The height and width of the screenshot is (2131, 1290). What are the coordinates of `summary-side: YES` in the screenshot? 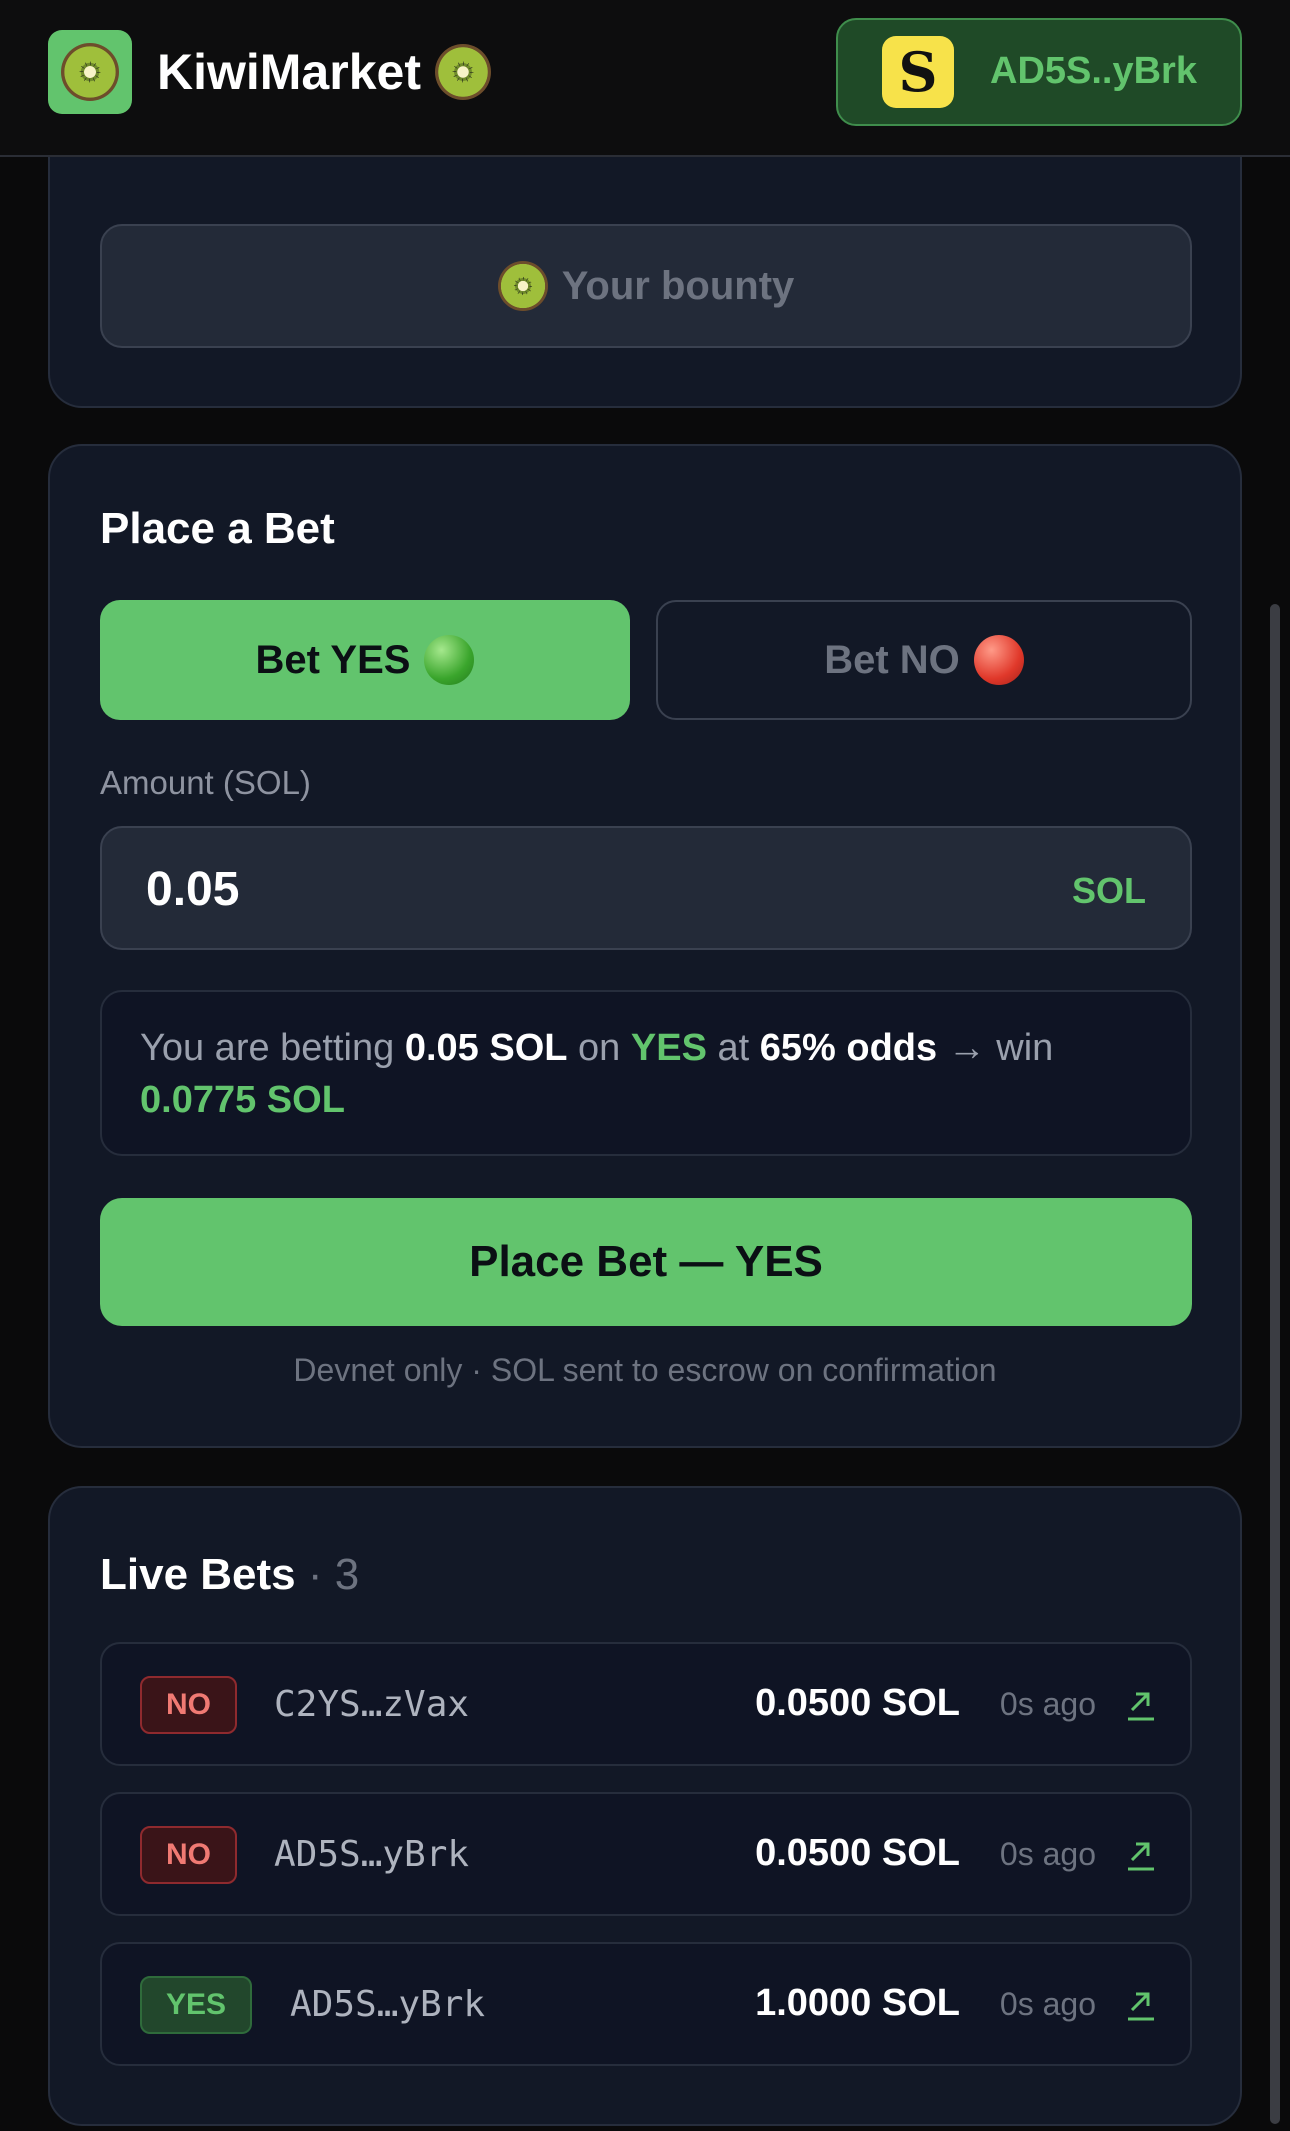 It's located at (668, 1048).